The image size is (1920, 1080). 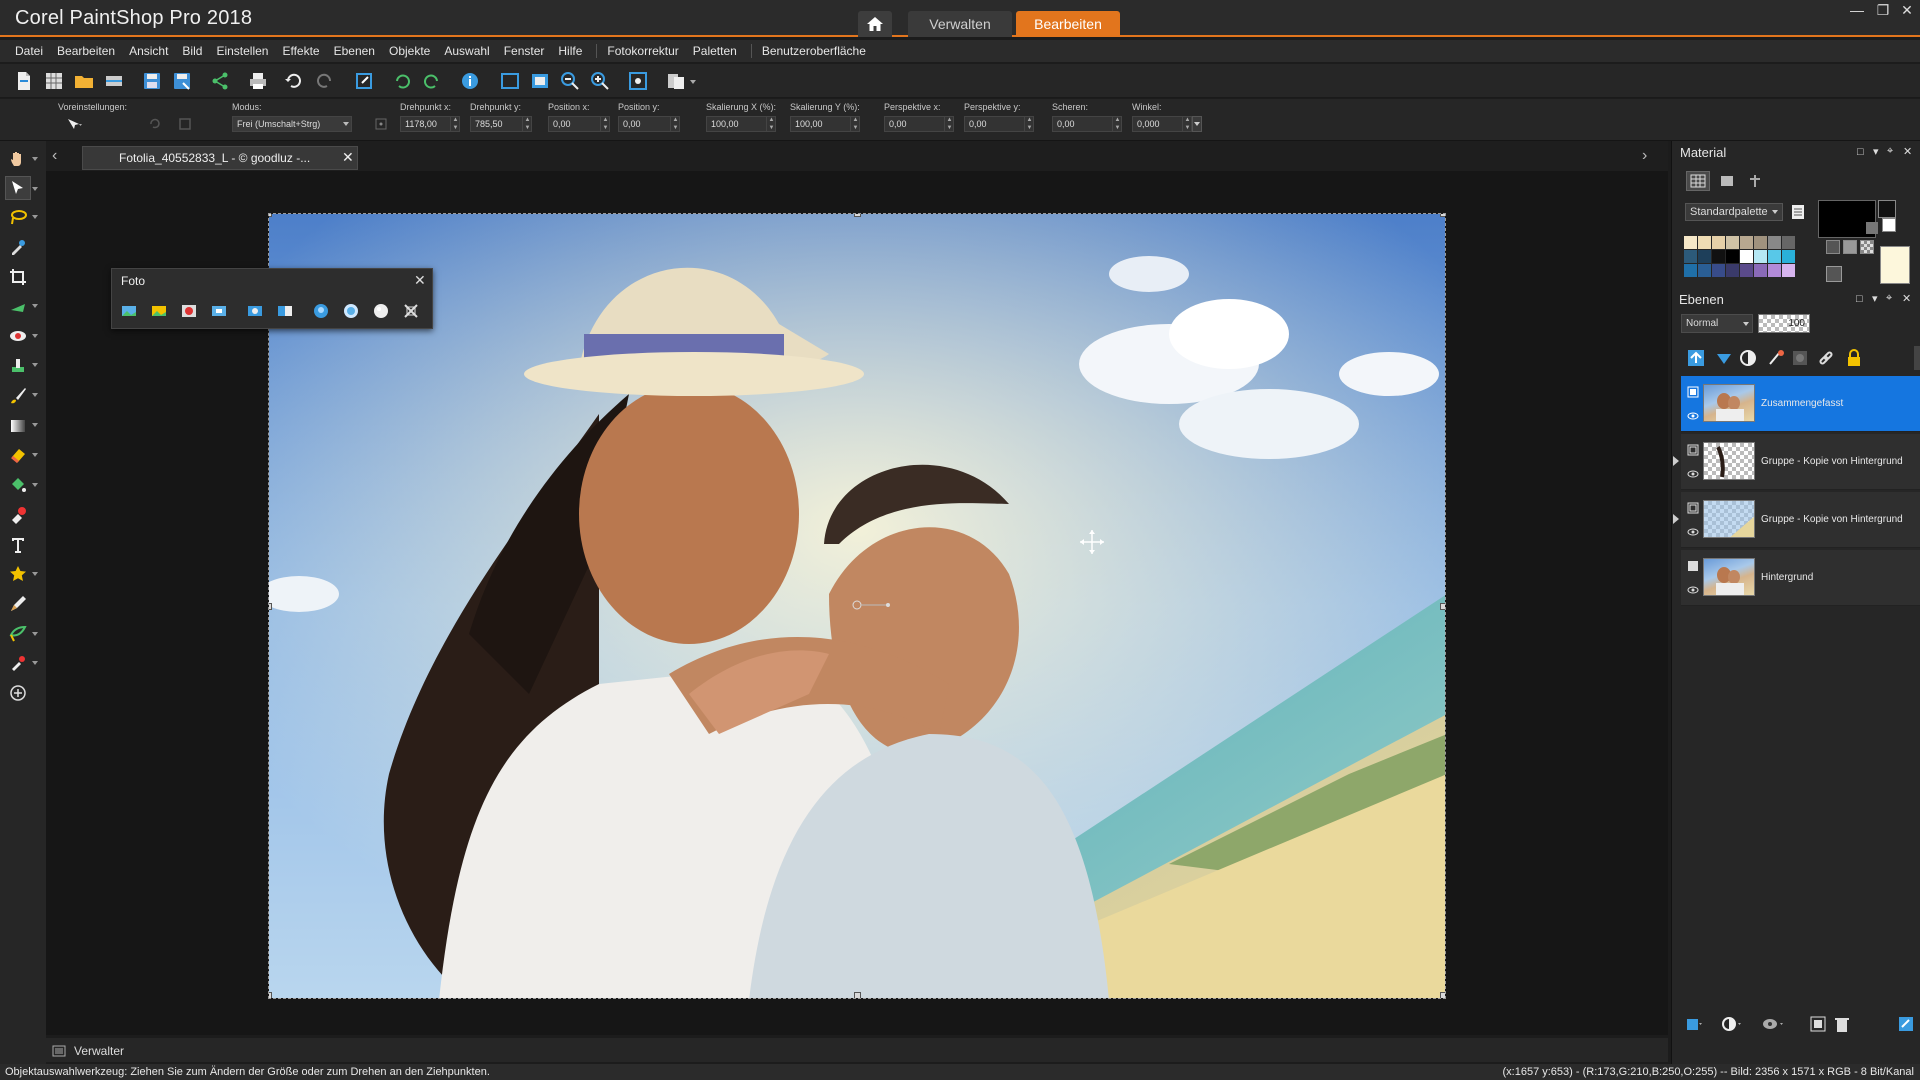 I want to click on expand-group-icon, so click(x=1676, y=519).